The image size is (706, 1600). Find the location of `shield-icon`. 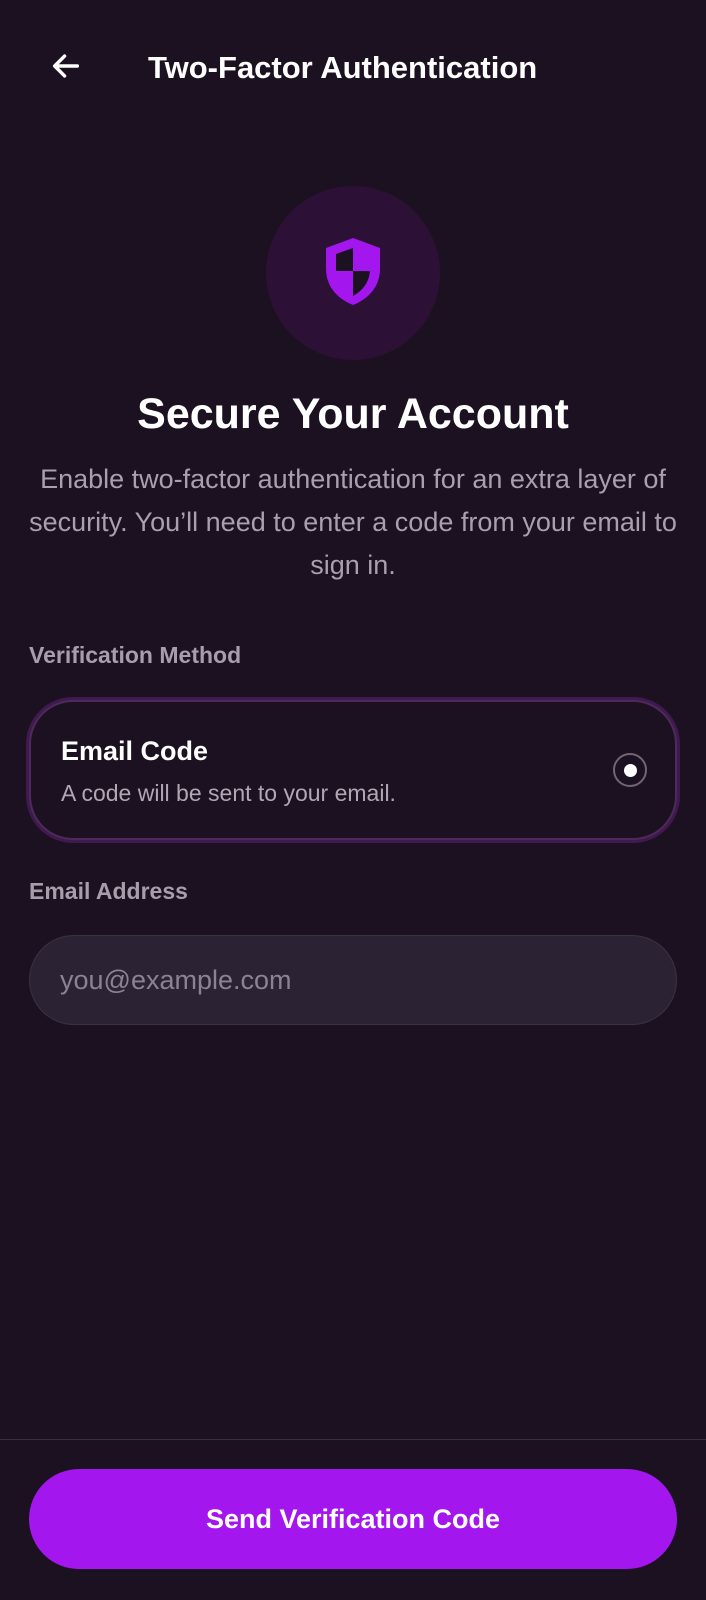

shield-icon is located at coordinates (353, 273).